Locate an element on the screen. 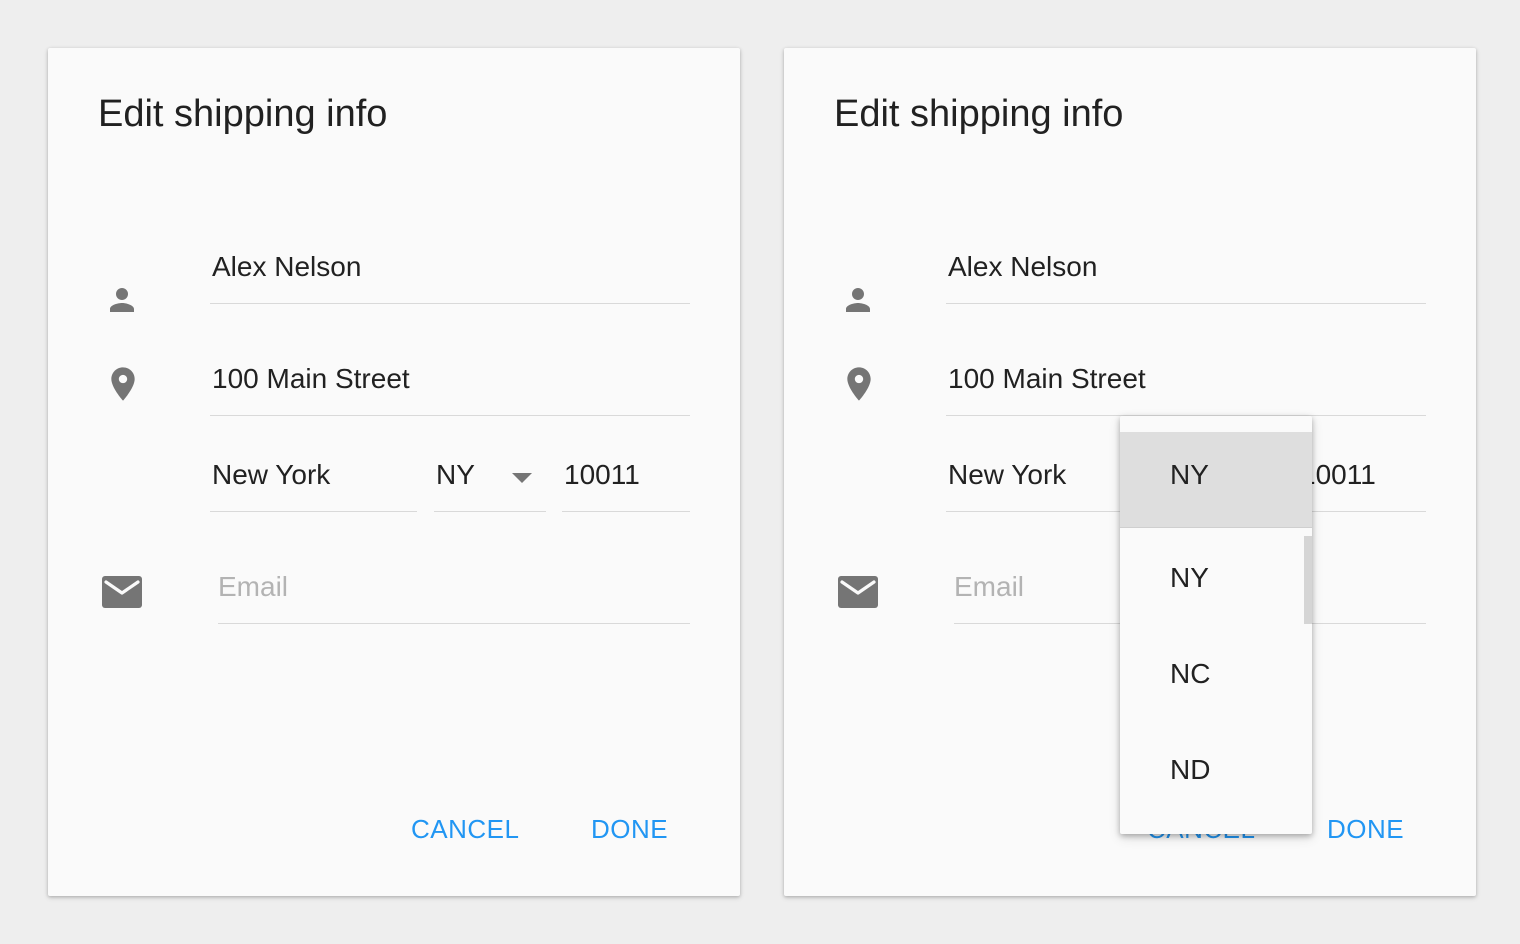  state-value: NY is located at coordinates (455, 474).